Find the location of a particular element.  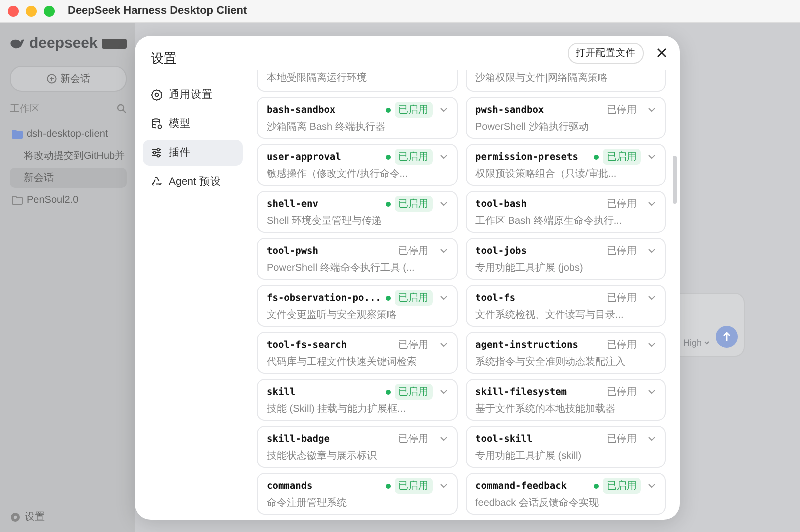

plugin-name: user-approval is located at coordinates (304, 157).